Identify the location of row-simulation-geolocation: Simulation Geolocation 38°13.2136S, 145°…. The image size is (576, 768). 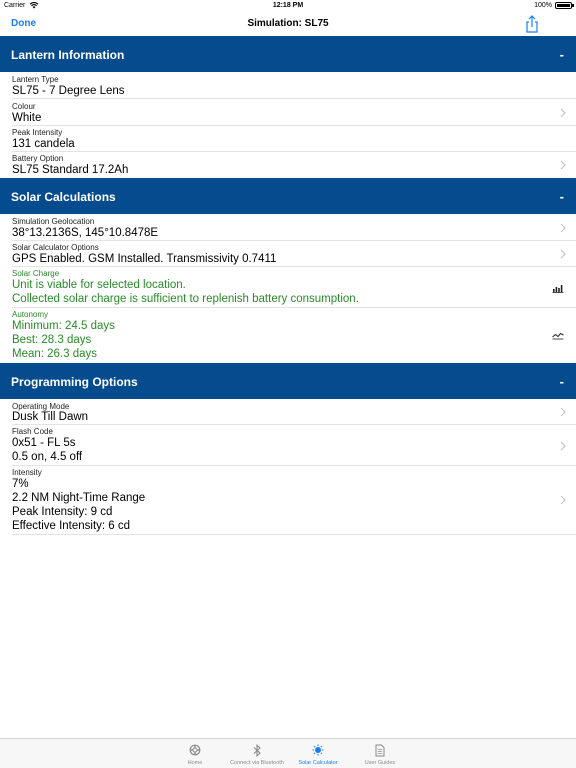
(288, 227).